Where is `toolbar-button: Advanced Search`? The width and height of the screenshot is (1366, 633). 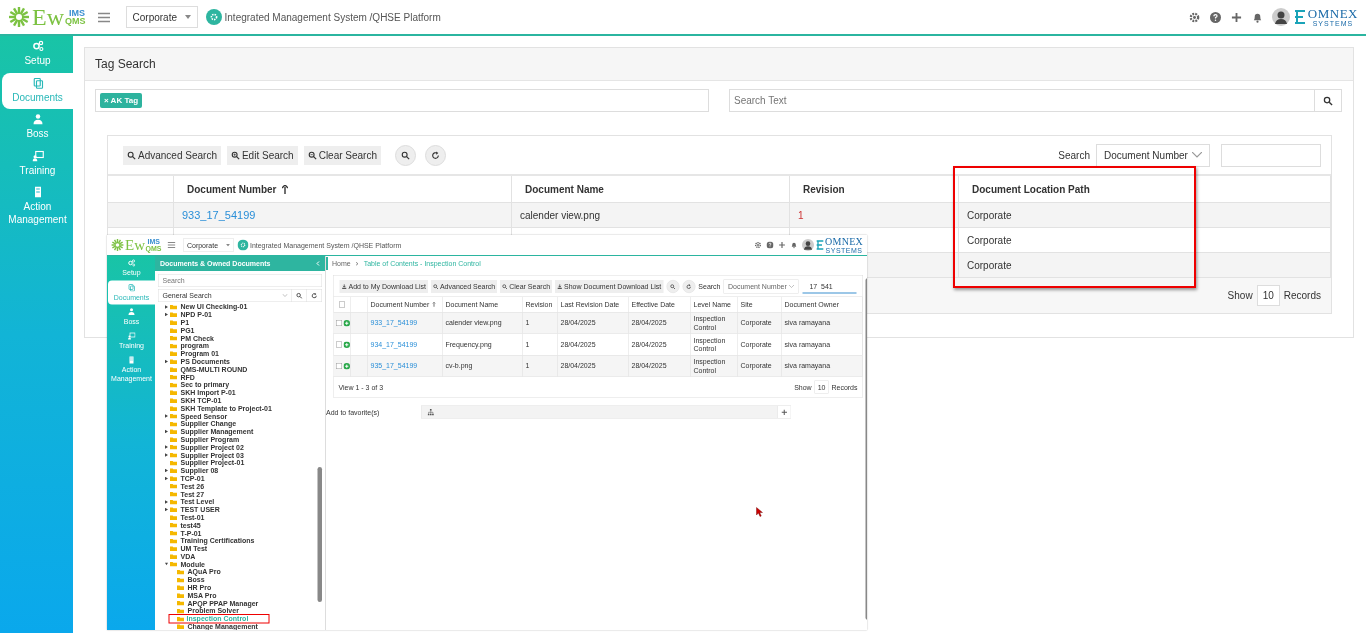
toolbar-button: Advanced Search is located at coordinates (172, 155).